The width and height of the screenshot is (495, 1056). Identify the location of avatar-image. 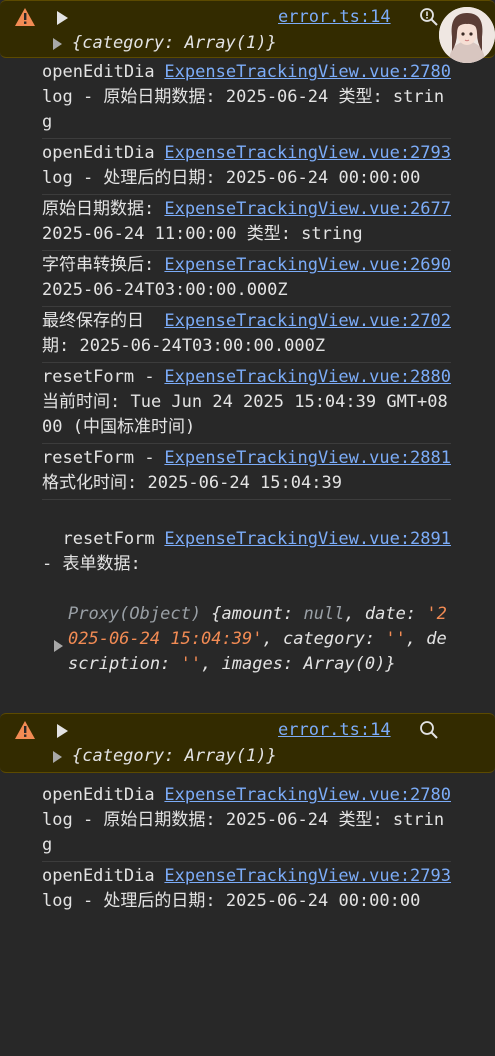
(467, 35).